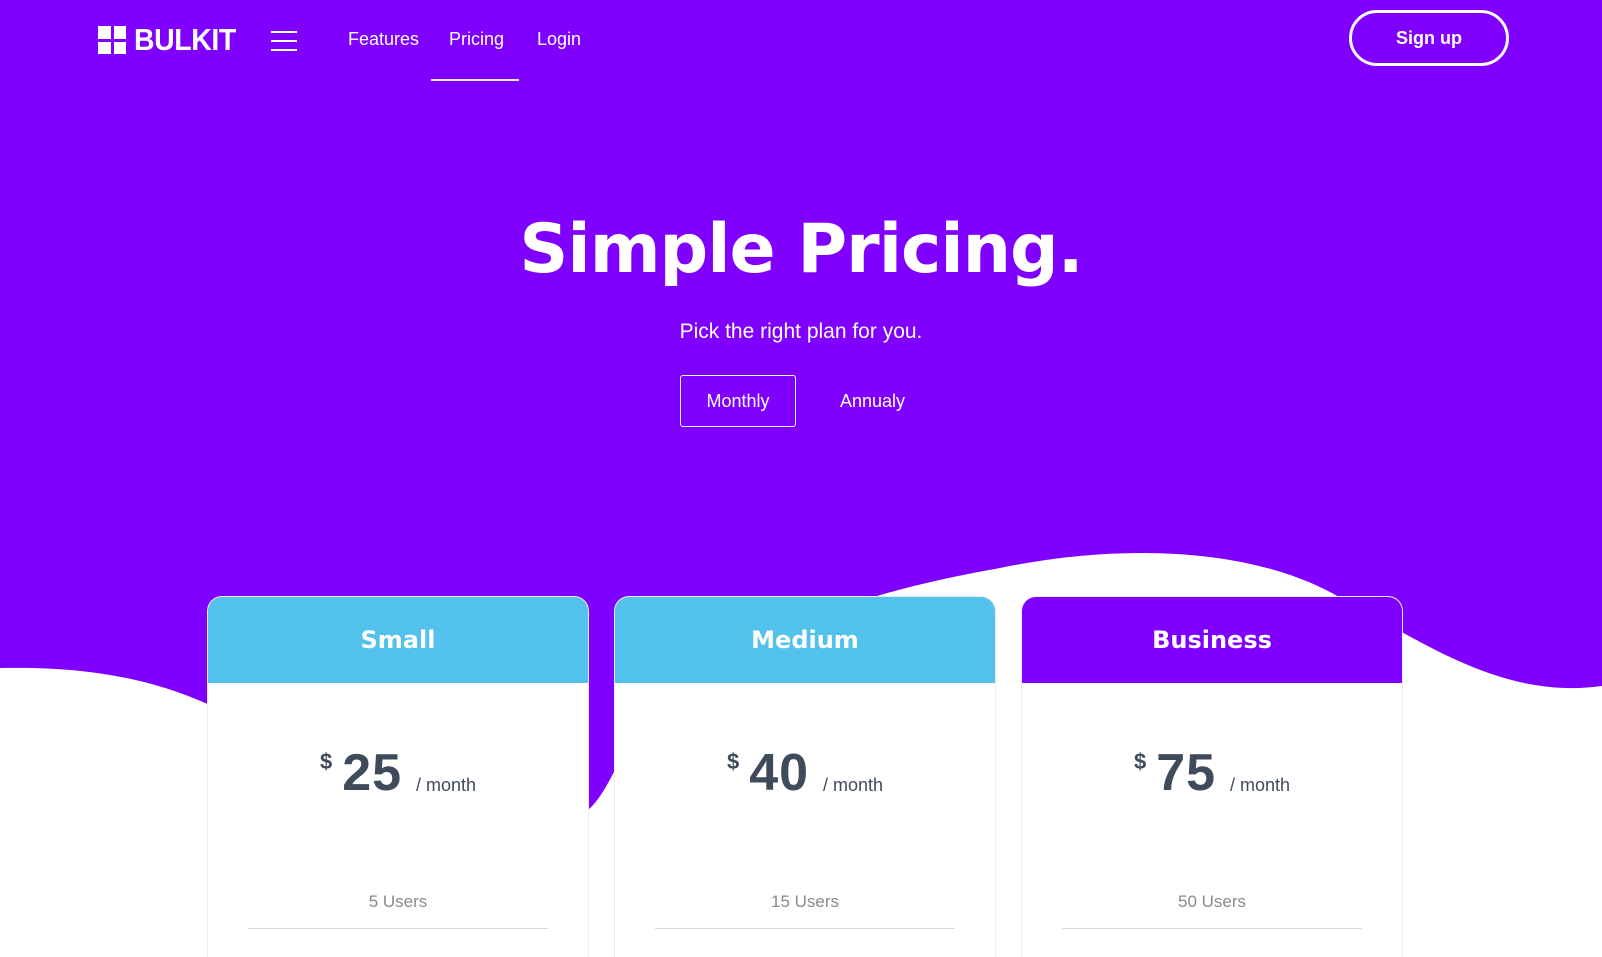 The height and width of the screenshot is (957, 1602). I want to click on nav-link-pricing: Pricing, so click(476, 39).